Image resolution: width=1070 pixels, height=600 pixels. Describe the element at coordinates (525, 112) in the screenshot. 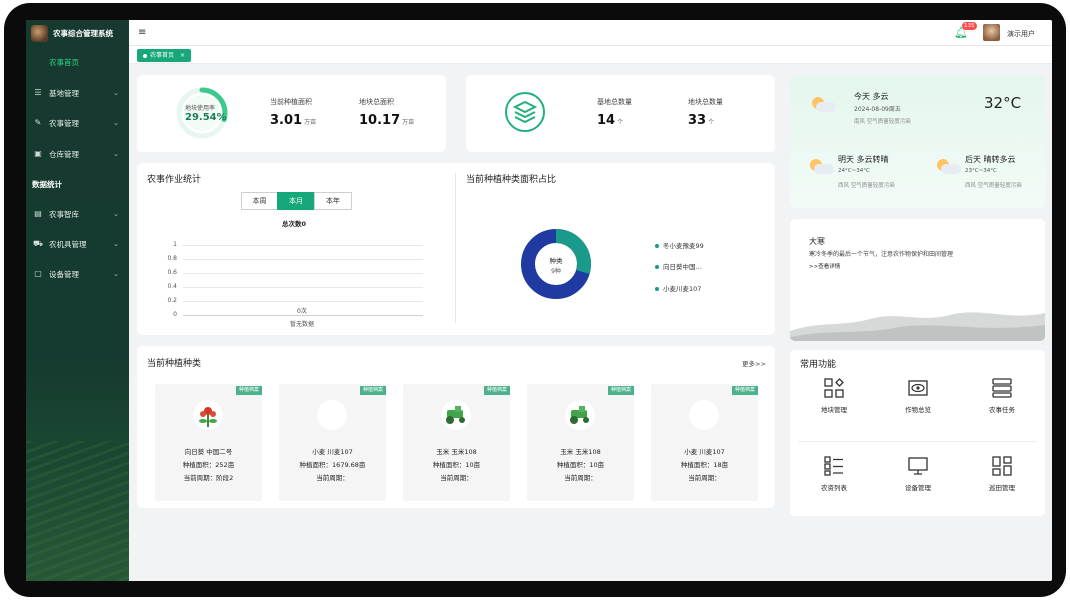

I see `layers-icon` at that location.